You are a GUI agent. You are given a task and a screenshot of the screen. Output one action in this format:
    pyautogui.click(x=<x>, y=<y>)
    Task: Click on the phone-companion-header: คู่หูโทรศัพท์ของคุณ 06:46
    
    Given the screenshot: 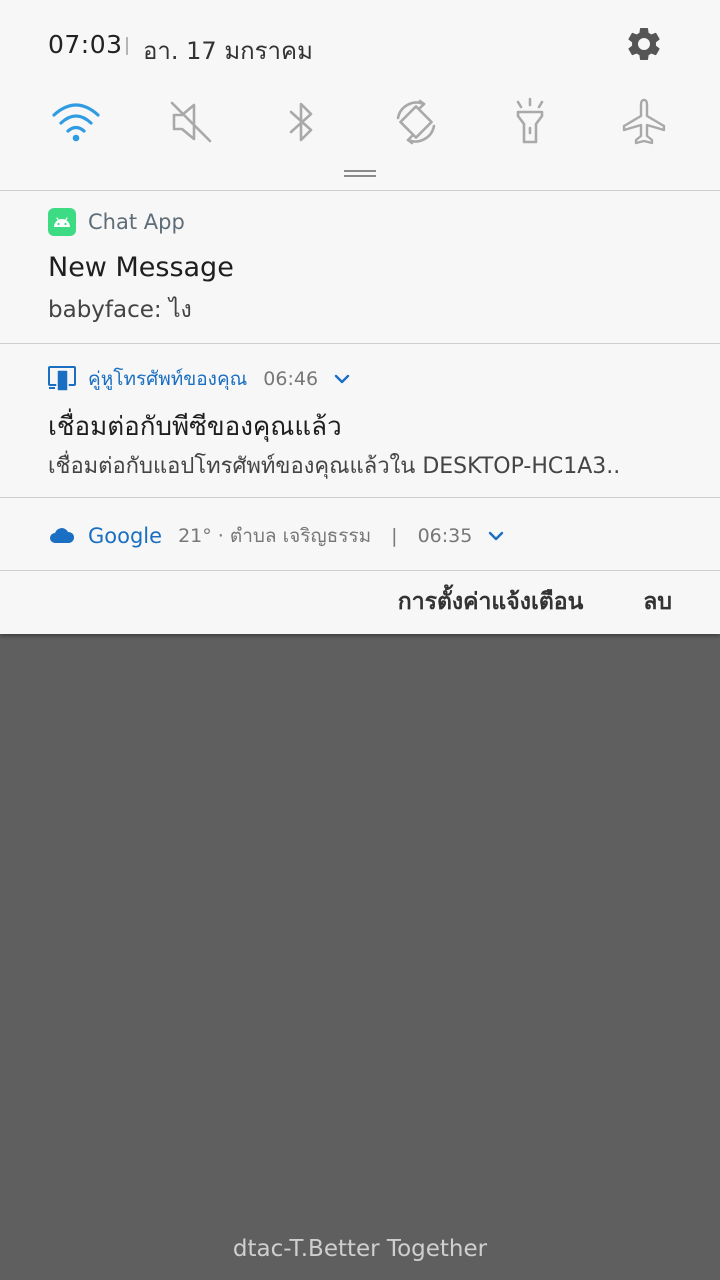 What is the action you would take?
    pyautogui.click(x=200, y=379)
    